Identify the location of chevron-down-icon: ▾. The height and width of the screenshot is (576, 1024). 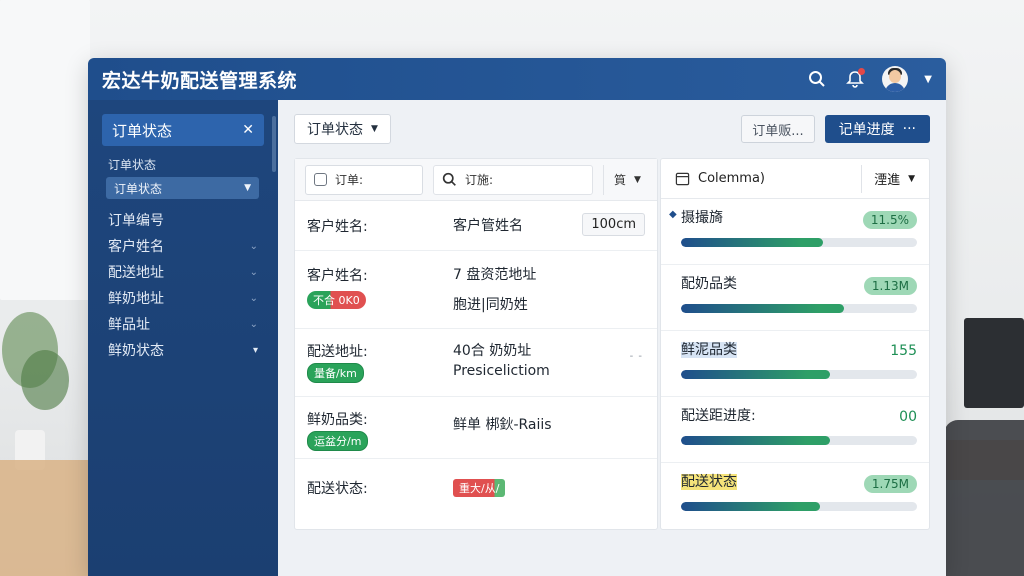
(255, 350).